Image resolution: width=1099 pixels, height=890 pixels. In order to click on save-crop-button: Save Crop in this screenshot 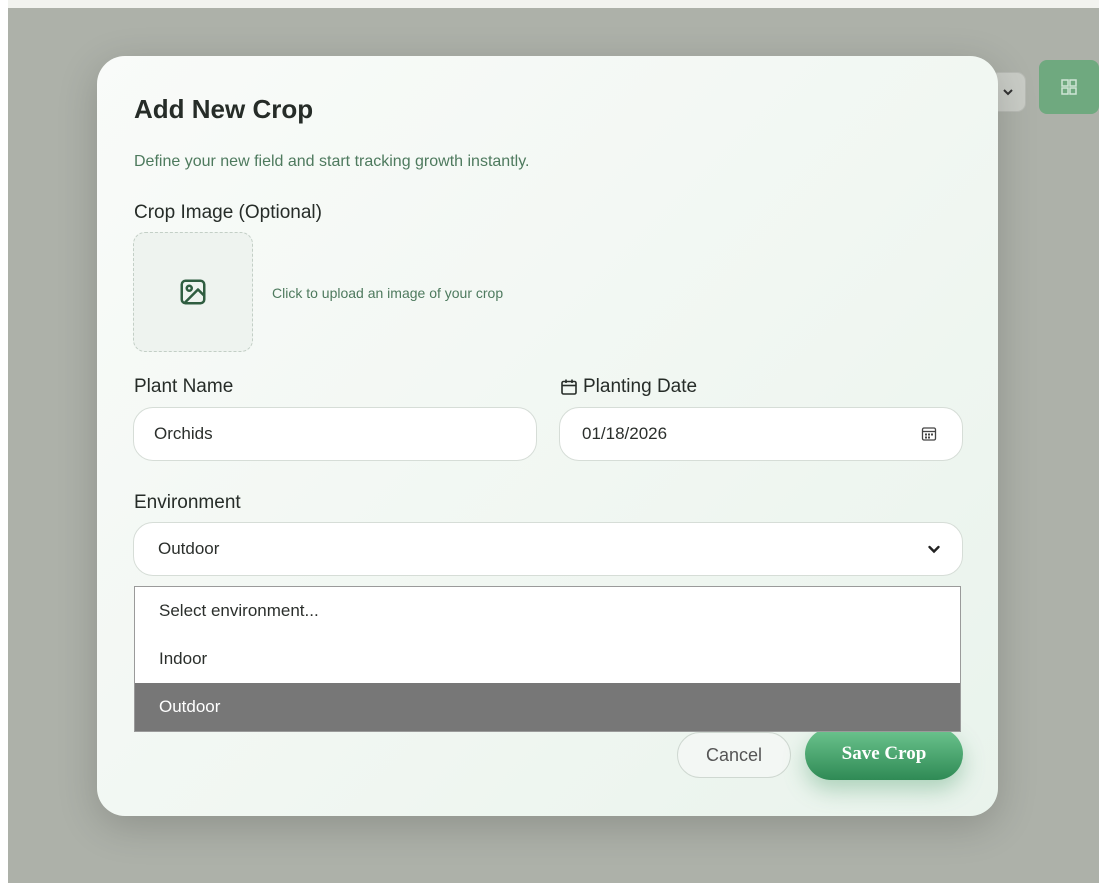, I will do `click(884, 754)`.